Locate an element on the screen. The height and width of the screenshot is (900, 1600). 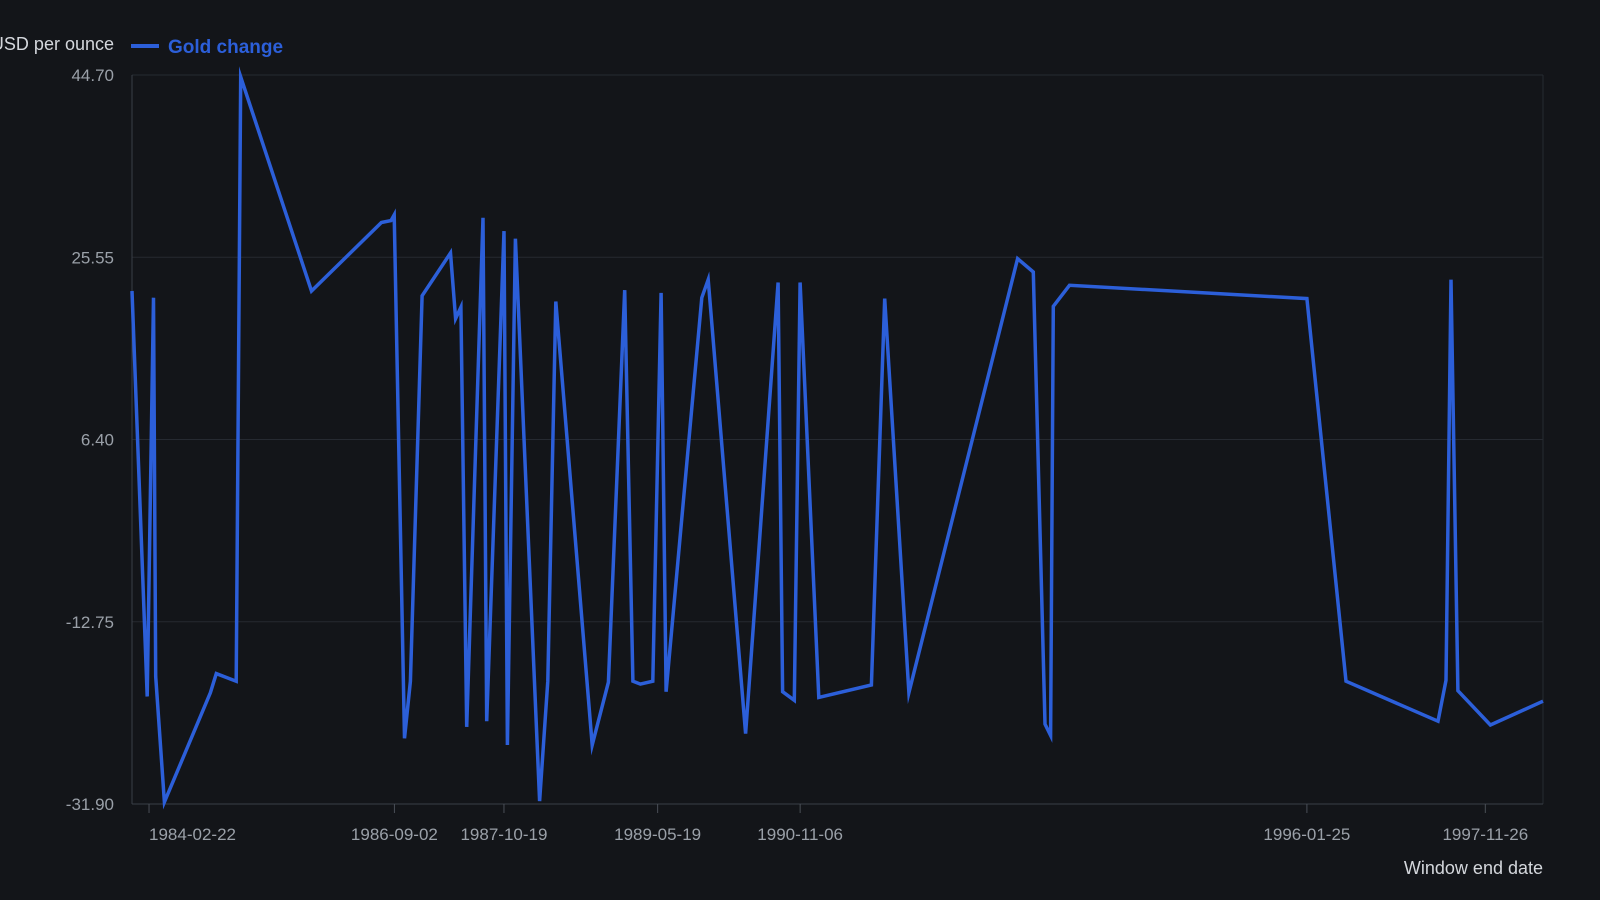
legend-label-gold-change: Gold change is located at coordinates (225, 47).